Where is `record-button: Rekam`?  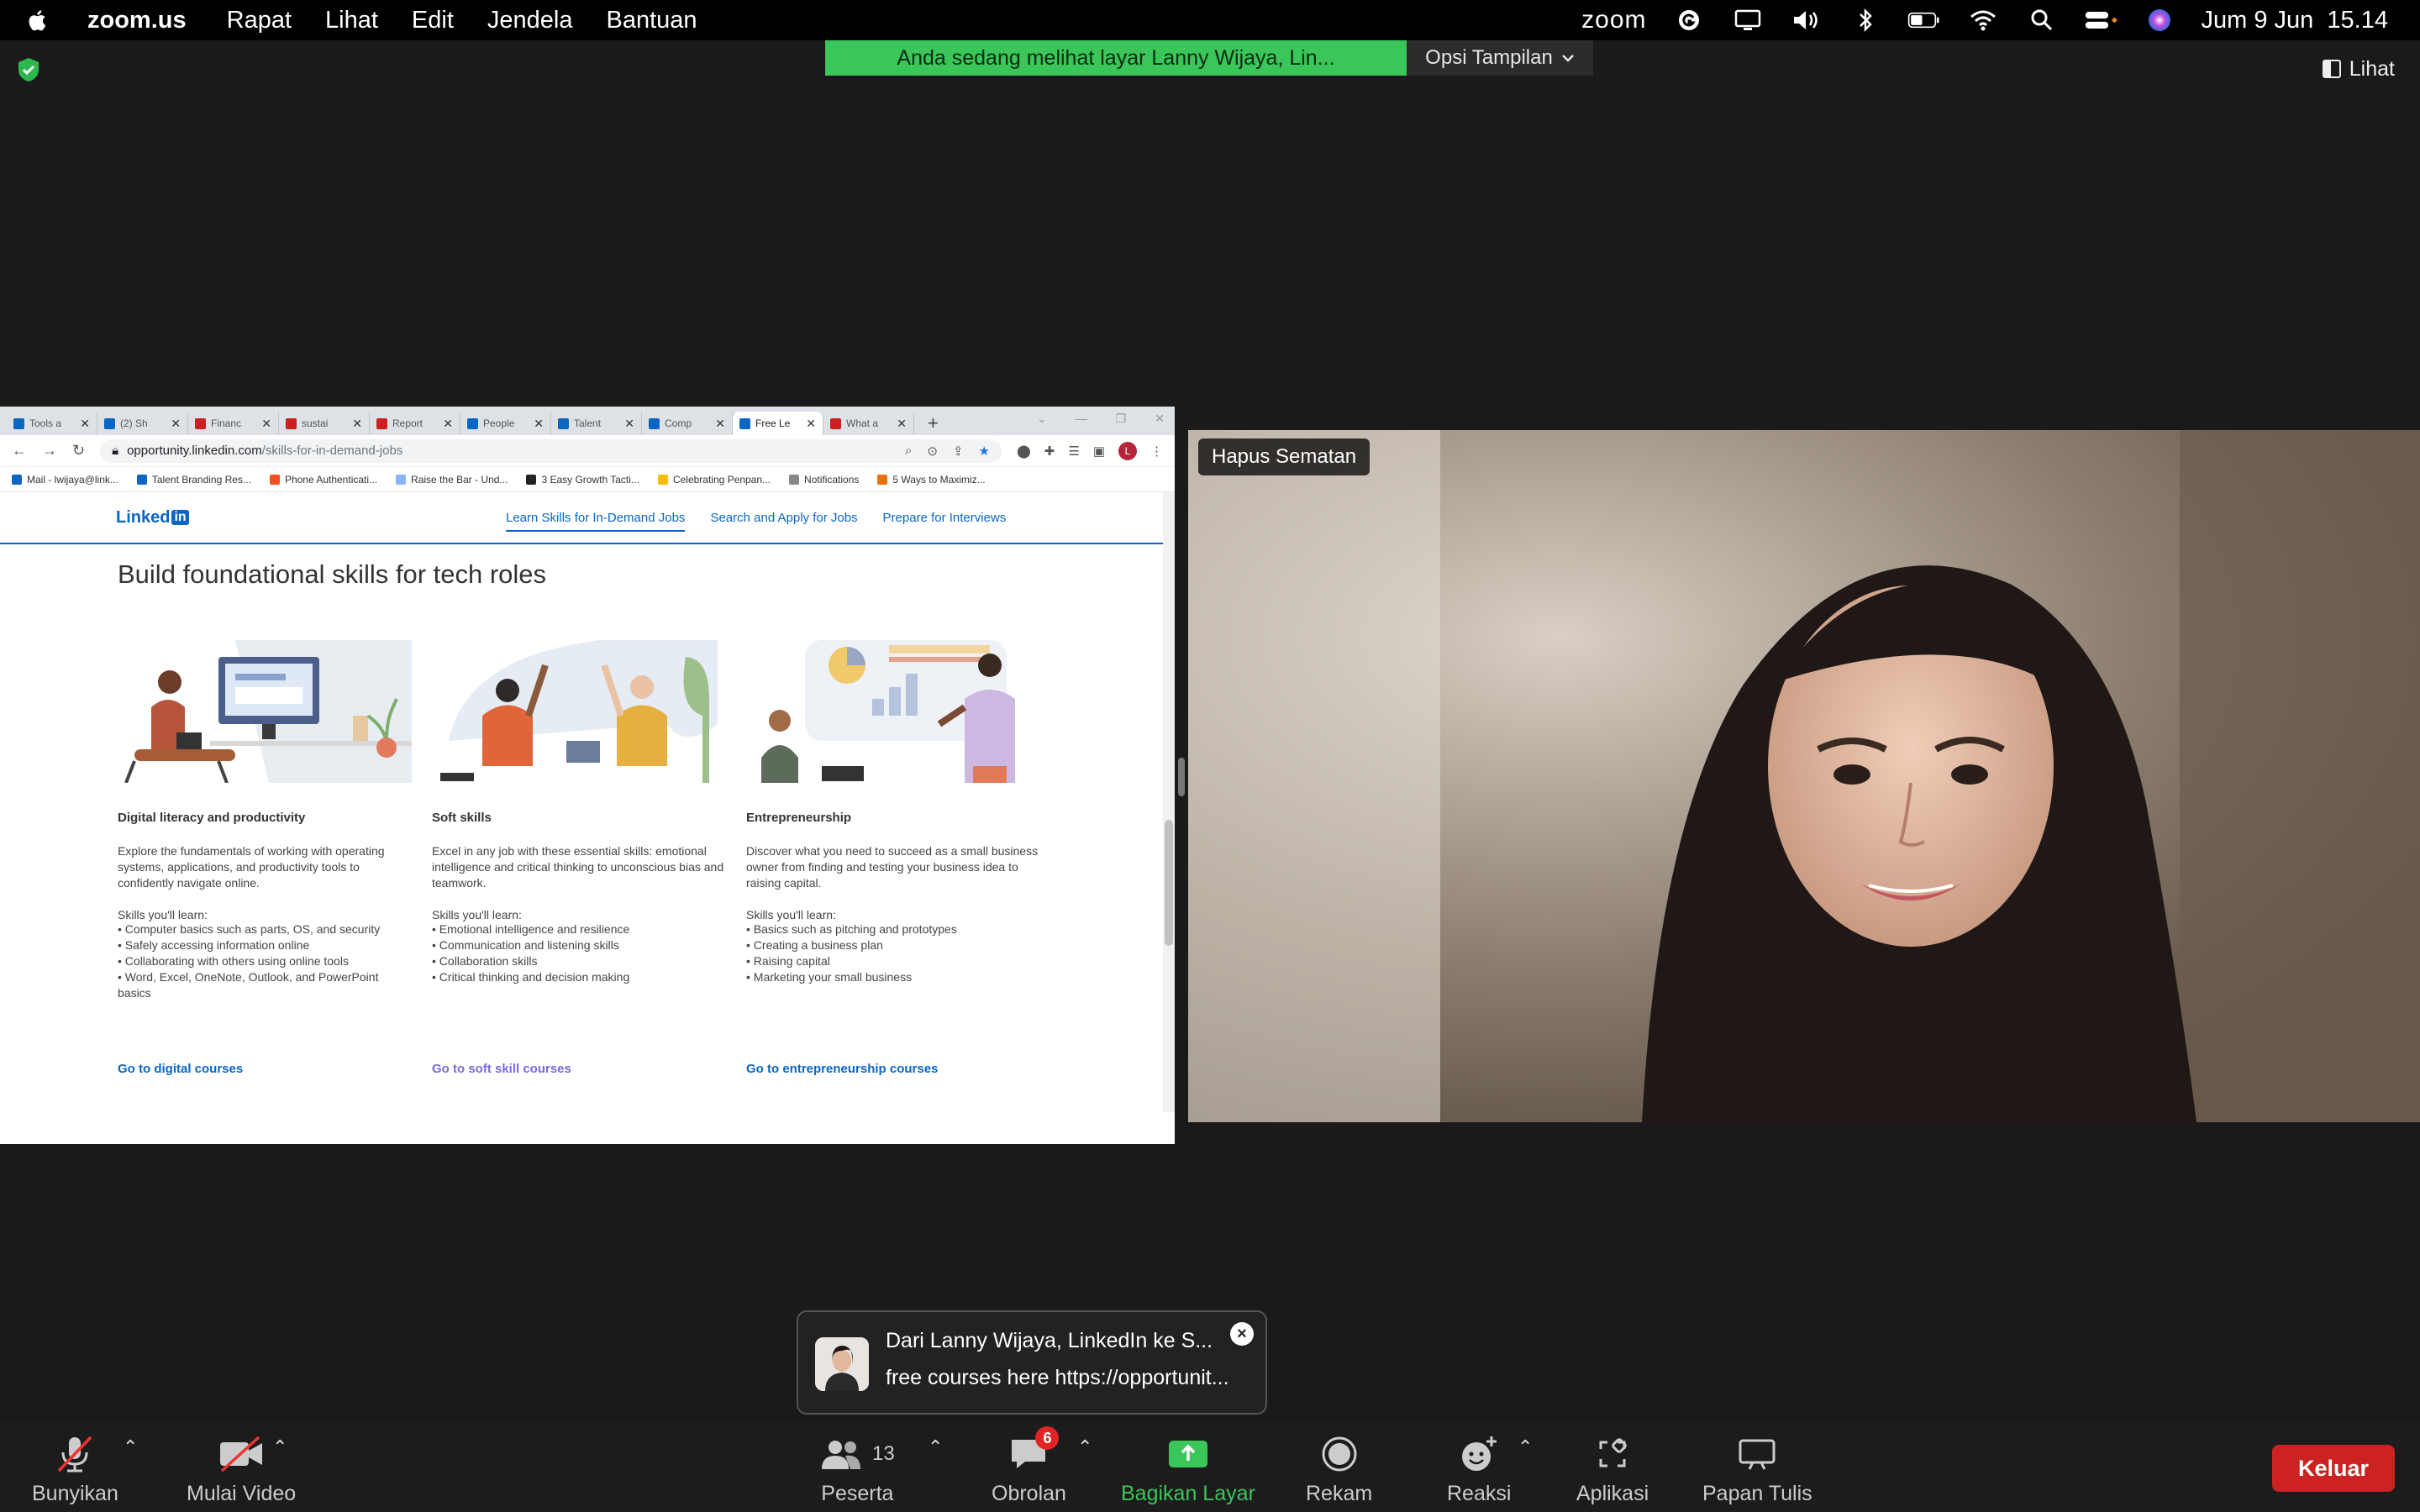
record-button: Rekam is located at coordinates (1339, 1469).